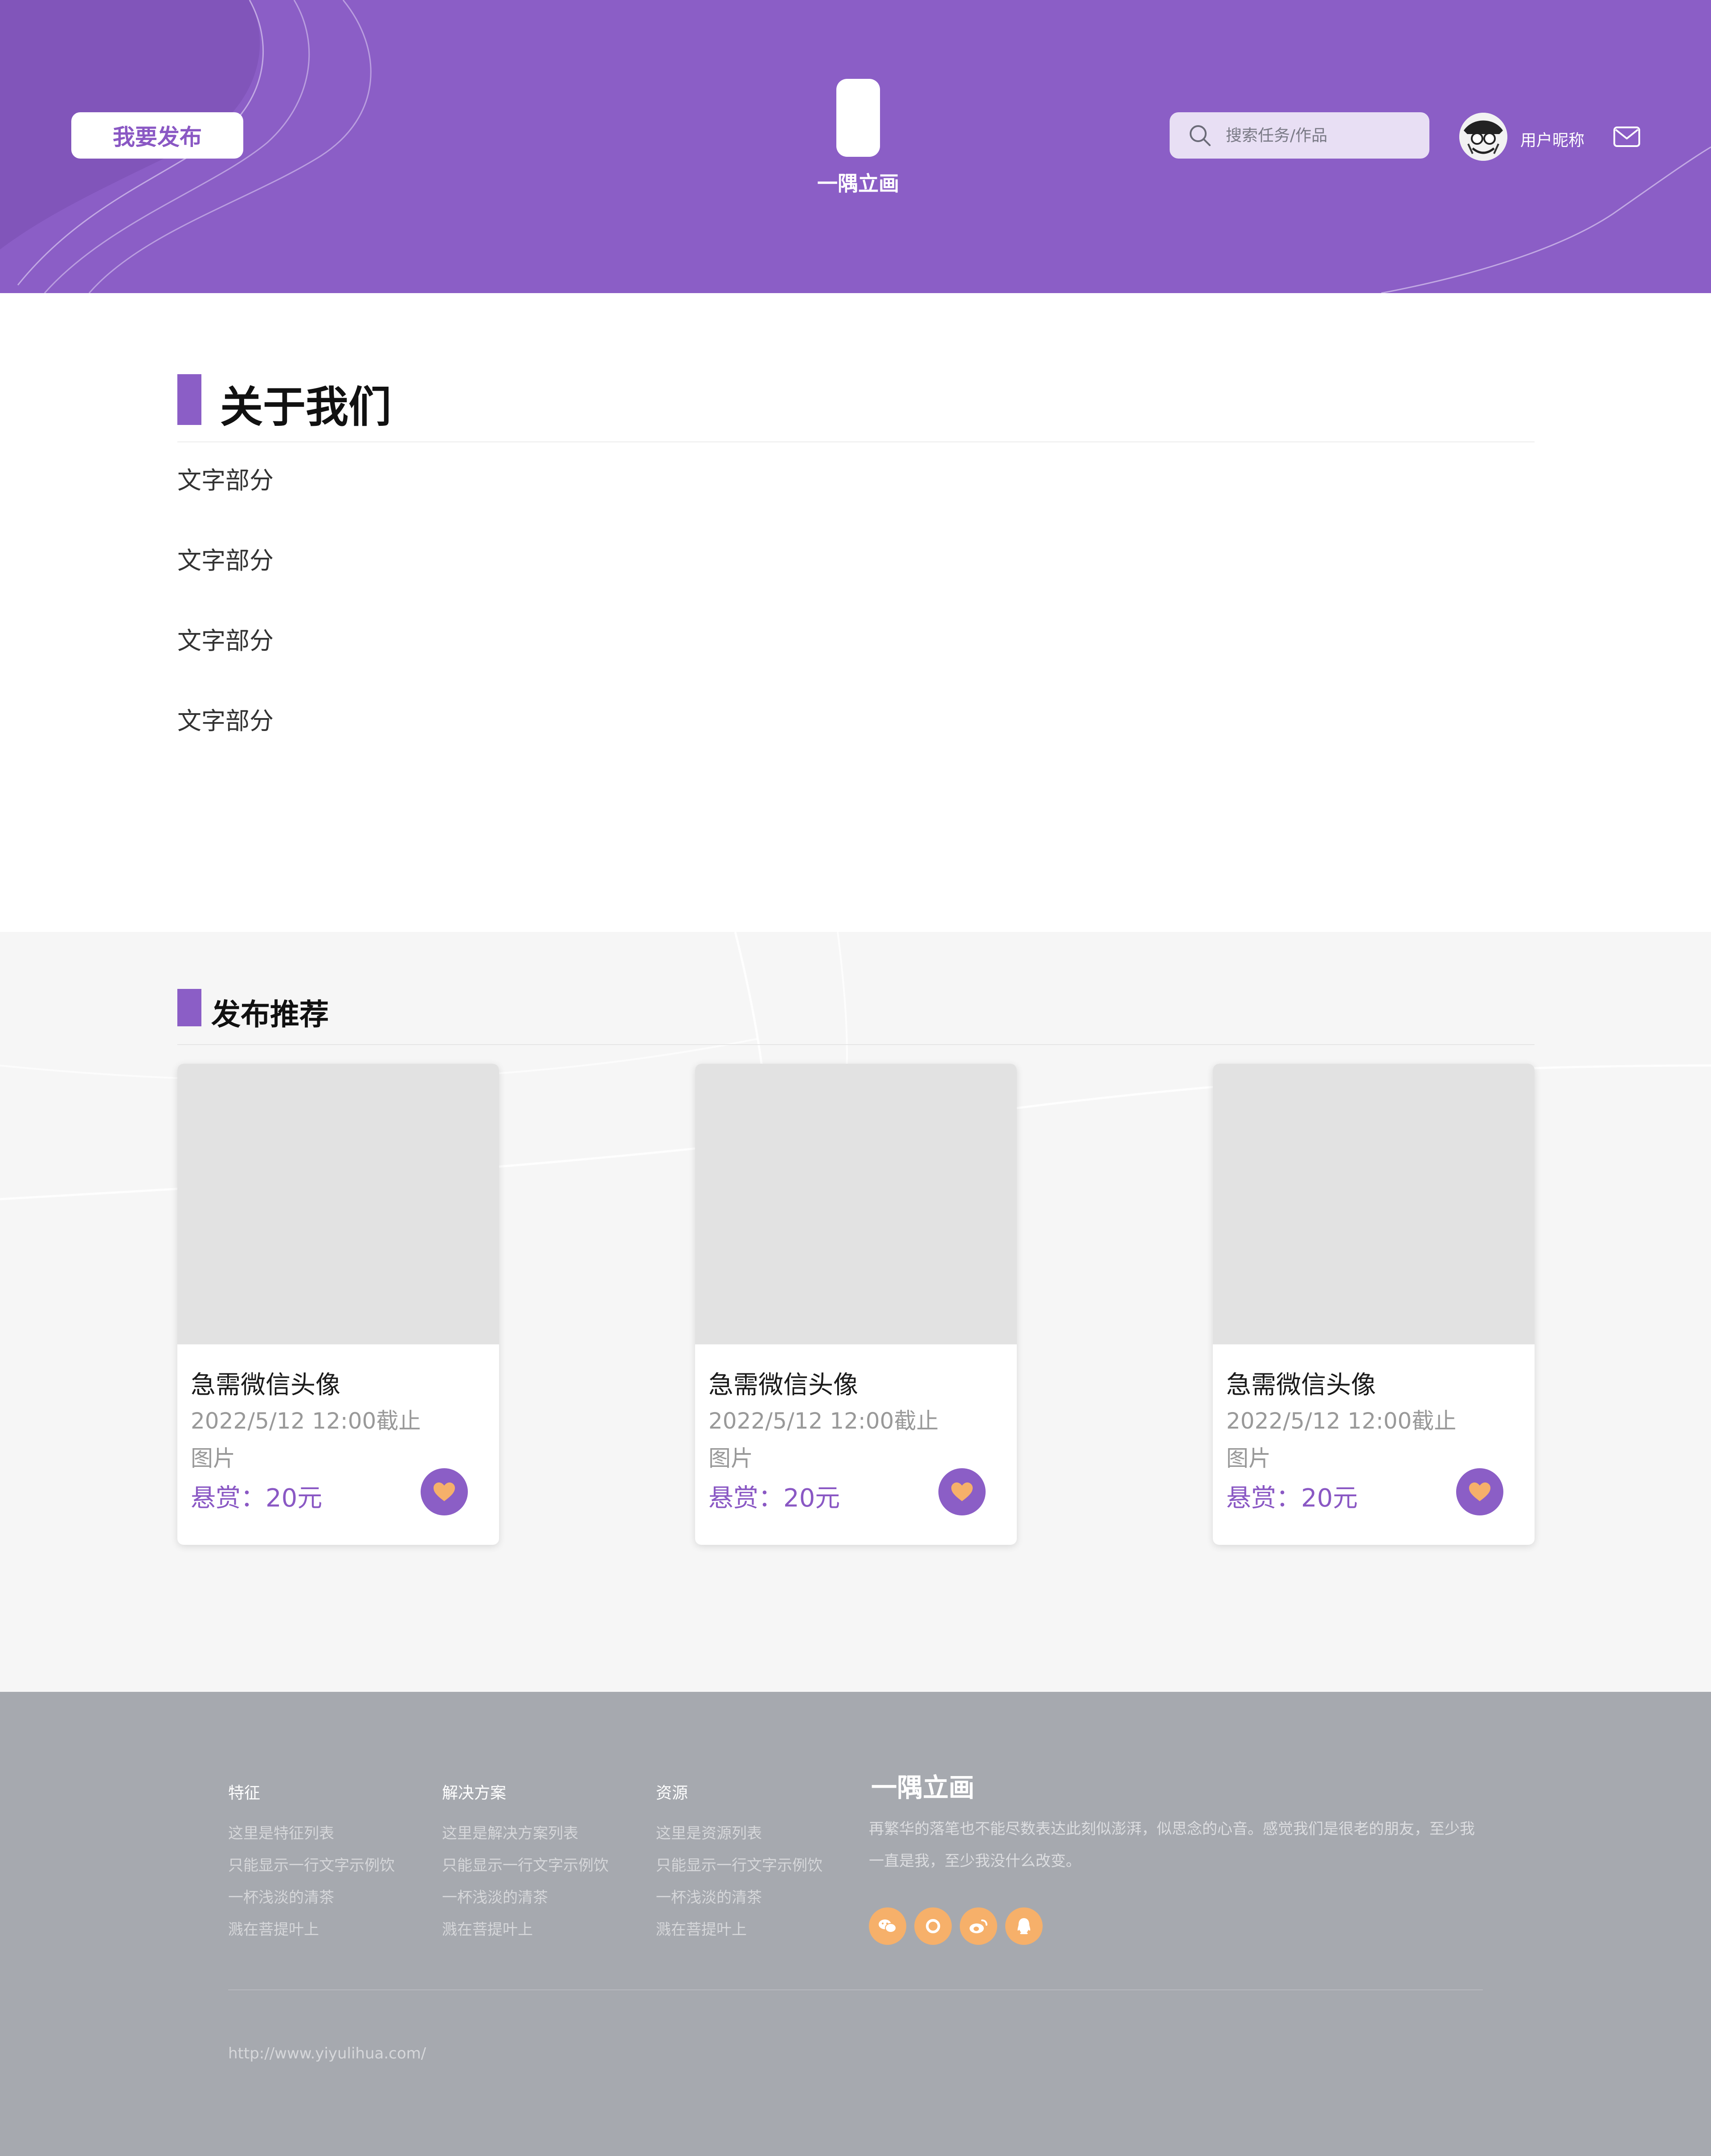 The width and height of the screenshot is (1711, 2156). I want to click on footer-column-heading: 解决方案, so click(474, 1793).